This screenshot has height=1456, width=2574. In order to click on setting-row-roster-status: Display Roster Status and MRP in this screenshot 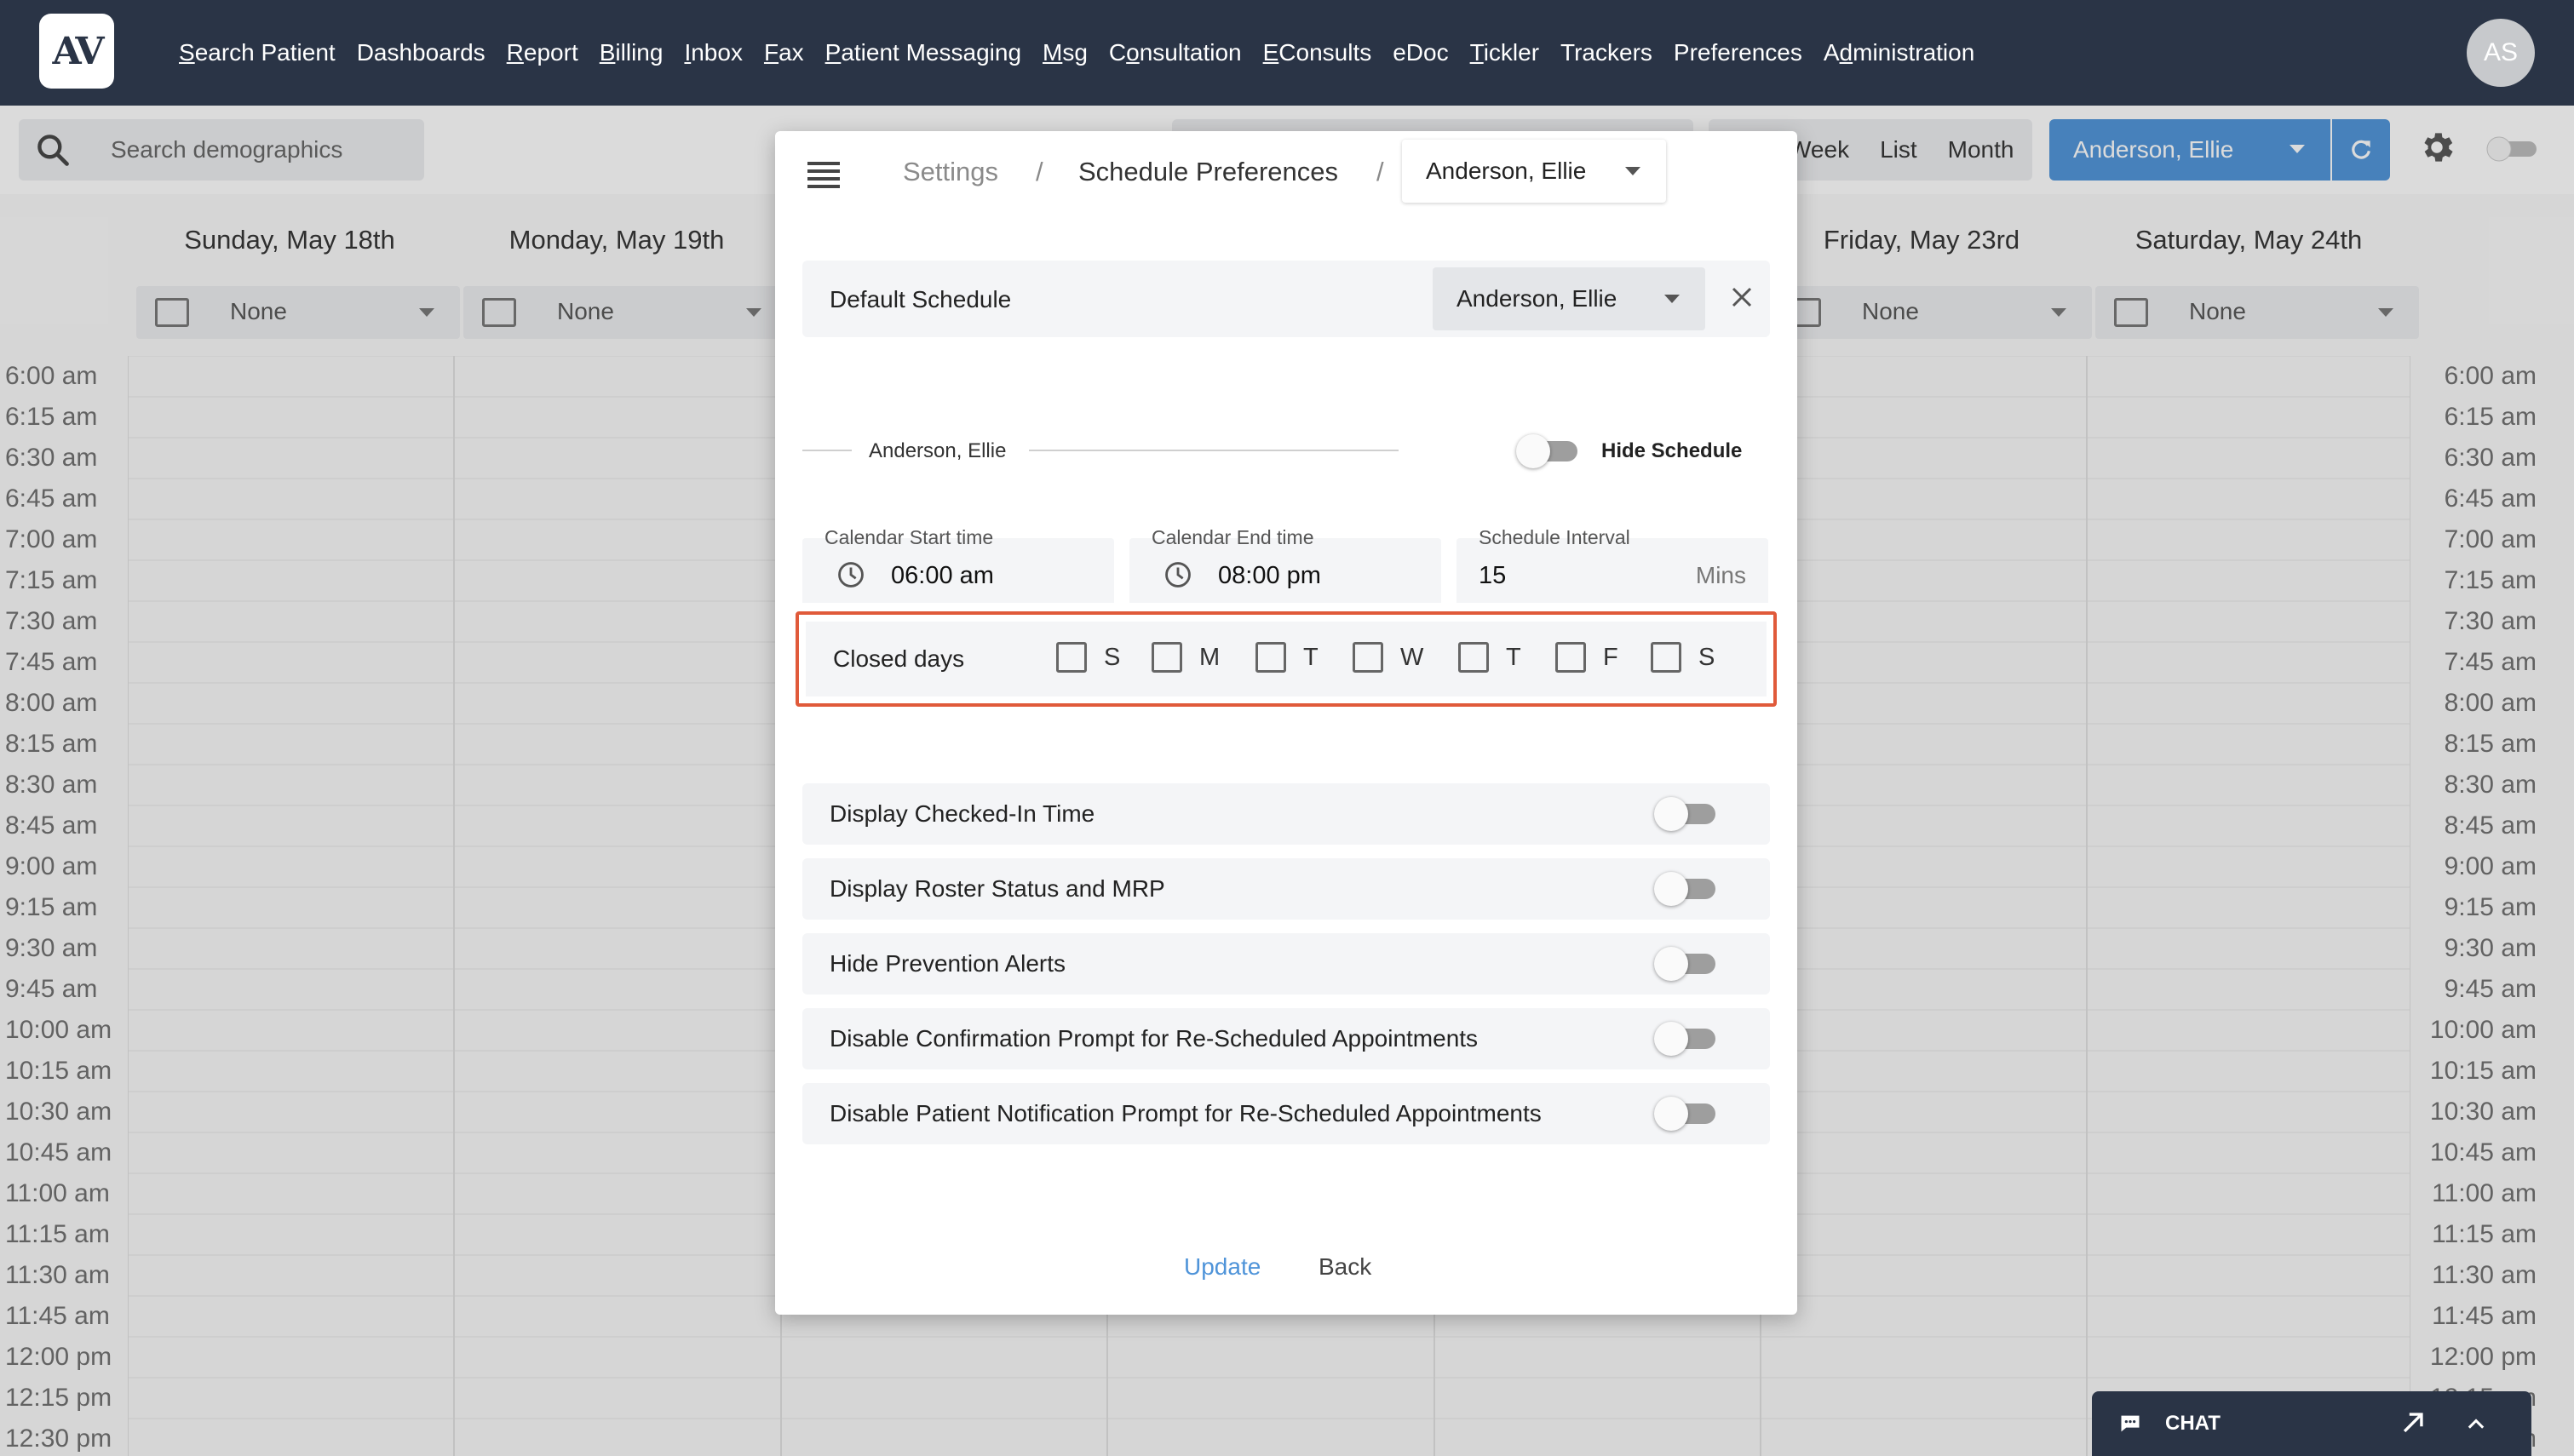, I will do `click(1286, 889)`.